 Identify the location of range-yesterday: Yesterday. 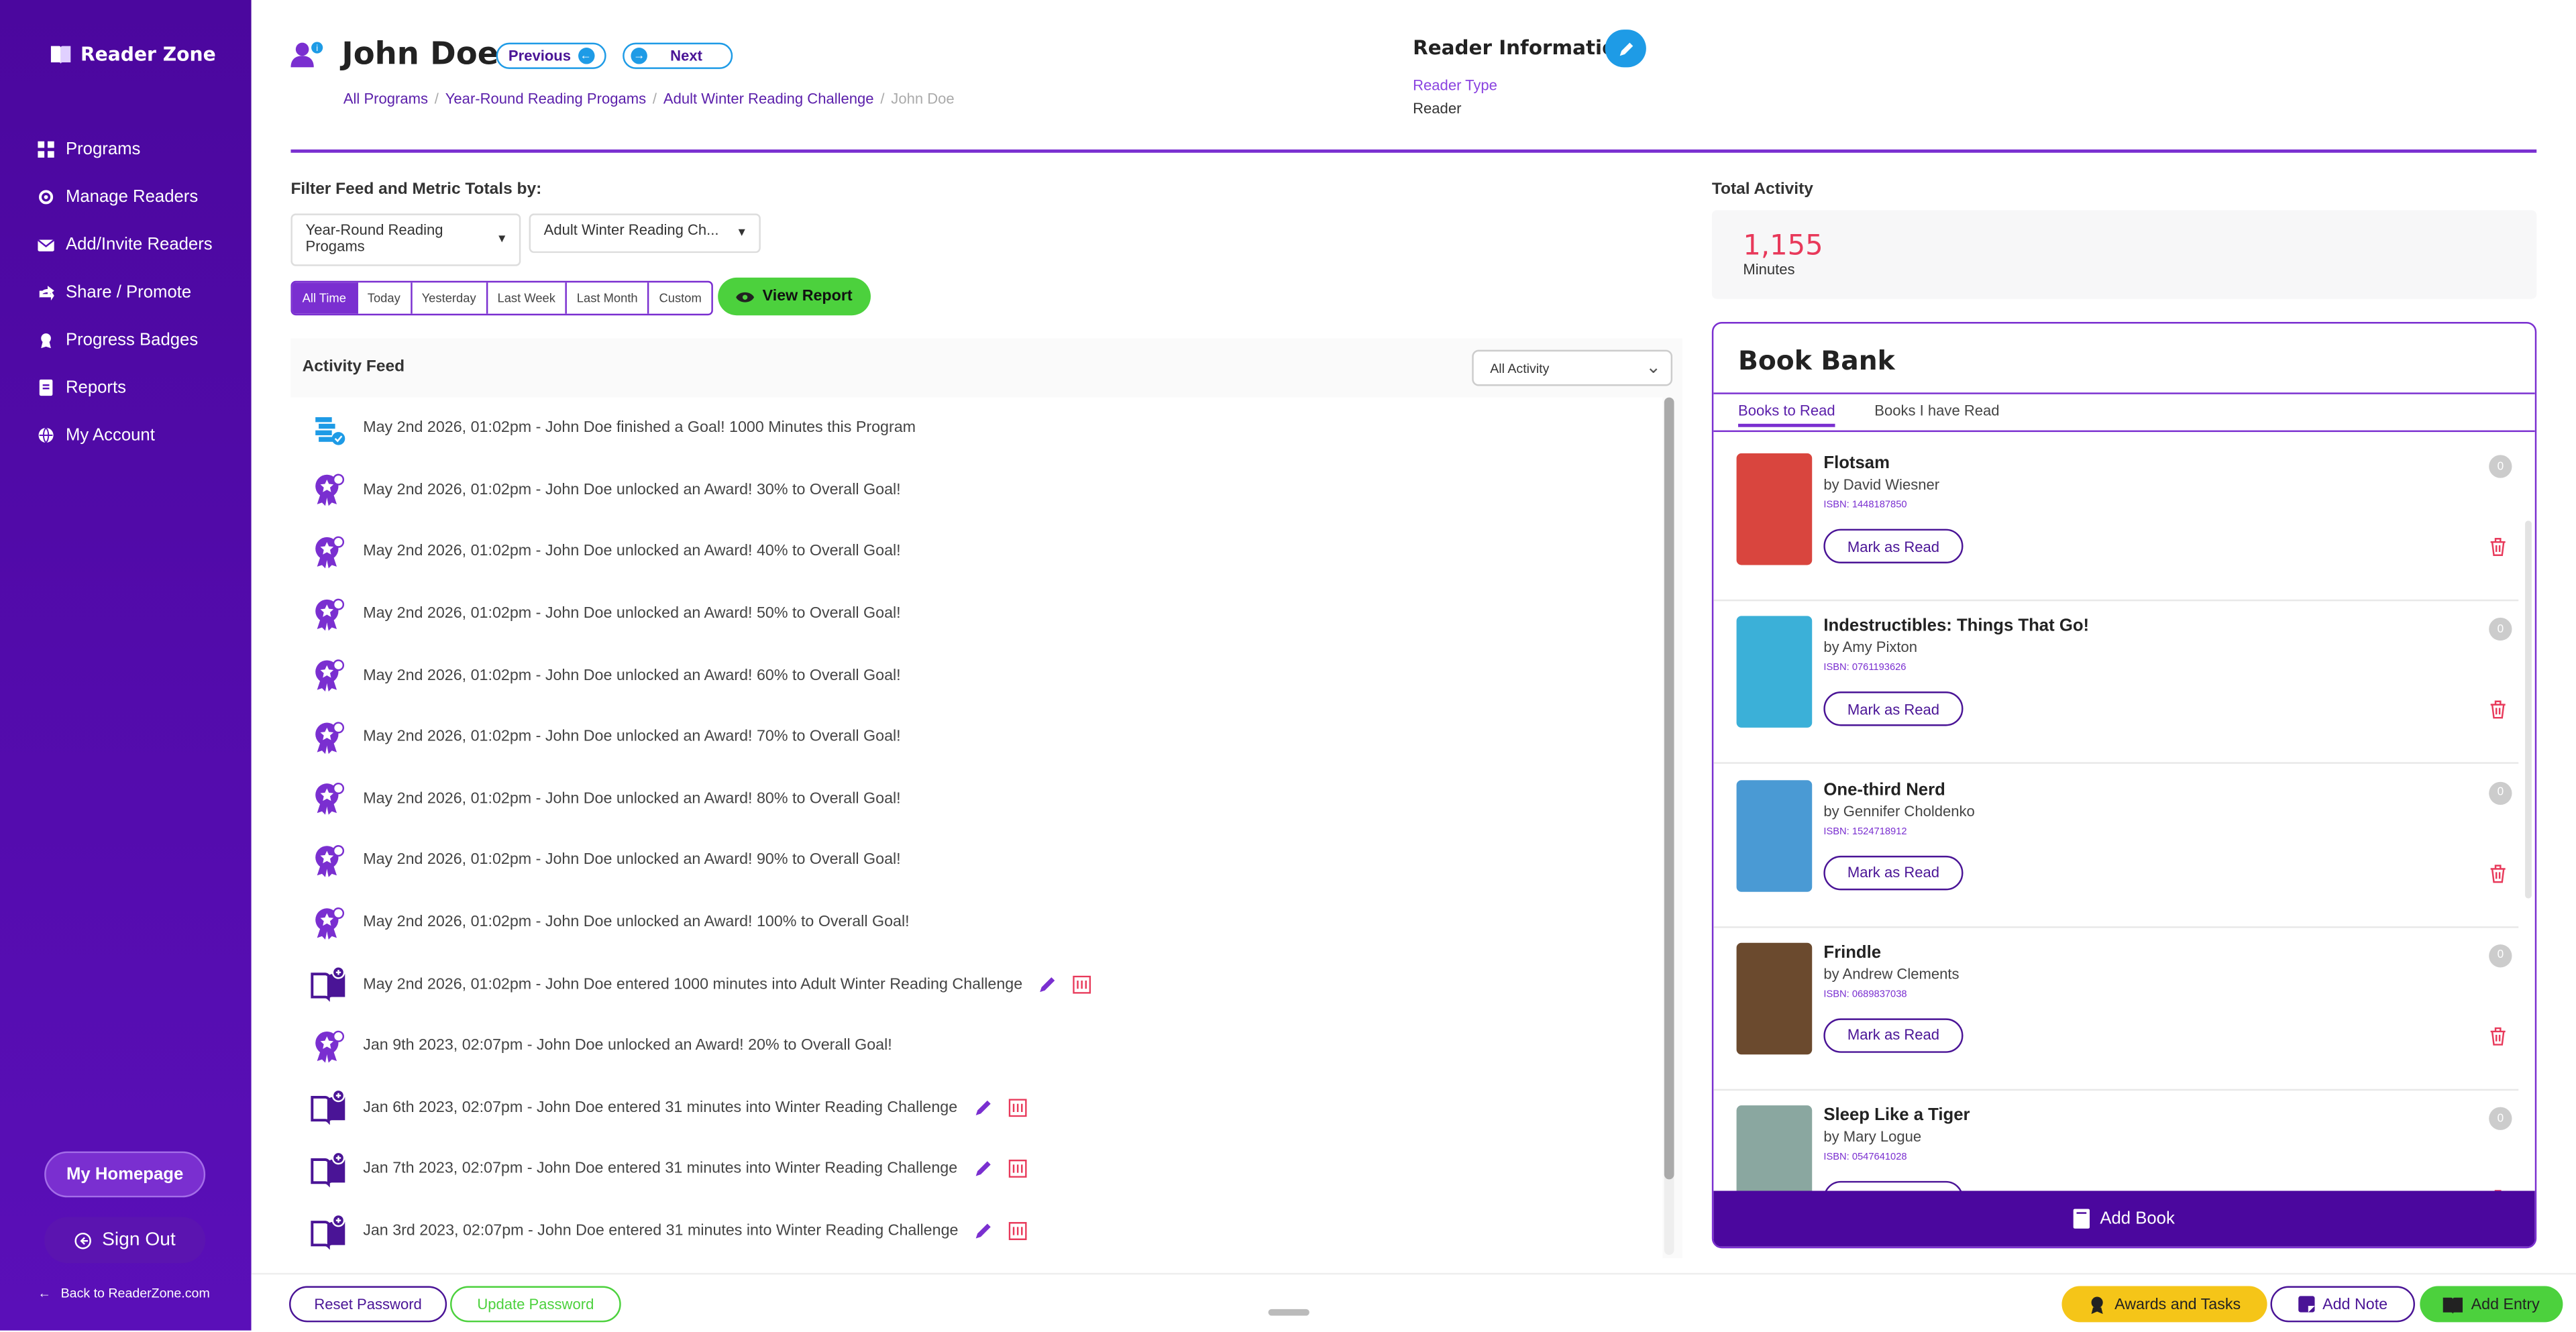
(450, 298).